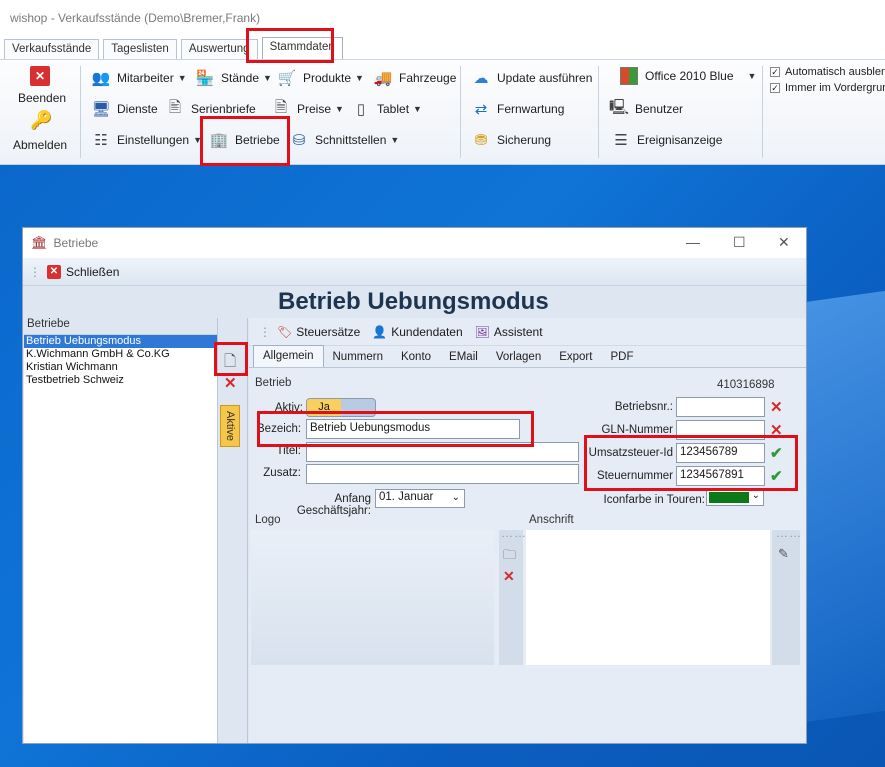 The image size is (885, 767). What do you see at coordinates (518, 357) in the screenshot?
I see `tab-vorlagen: Vorlagen` at bounding box center [518, 357].